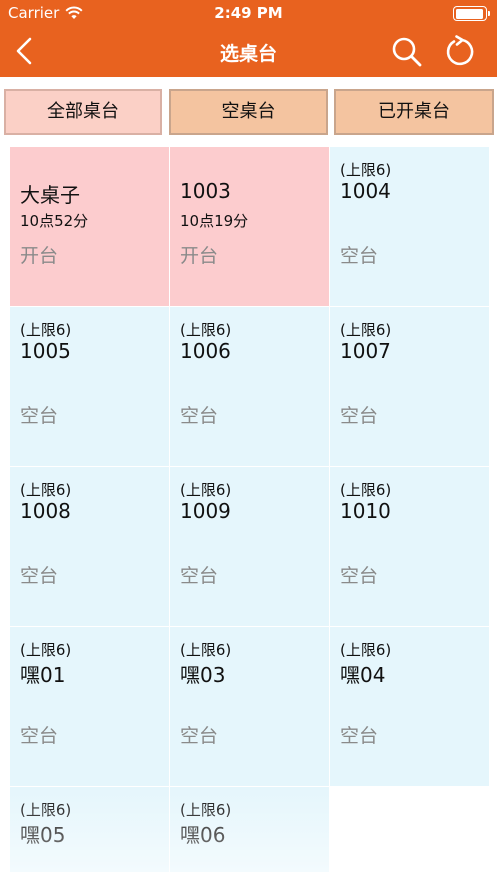 The height and width of the screenshot is (883, 497). I want to click on table-name: 1003, so click(205, 191).